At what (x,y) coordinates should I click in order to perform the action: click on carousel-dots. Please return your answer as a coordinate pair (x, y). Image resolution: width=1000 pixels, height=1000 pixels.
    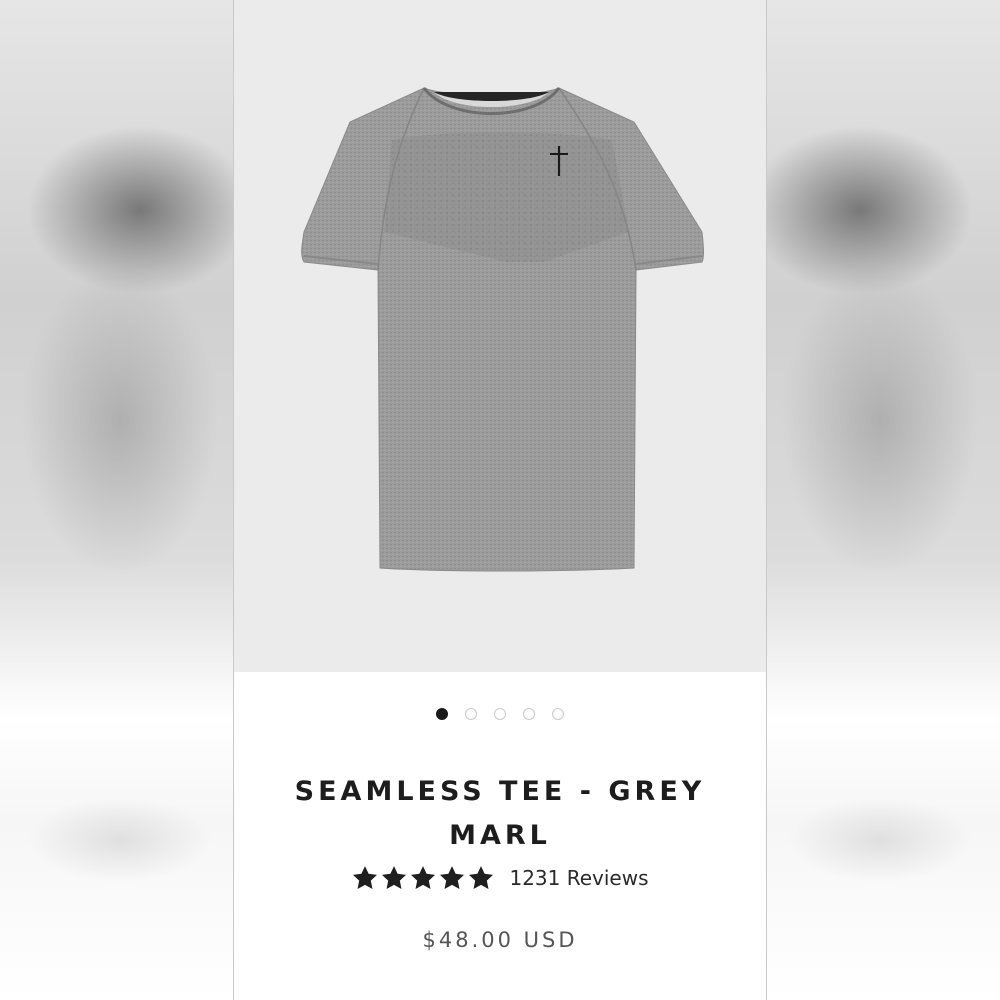
    Looking at the image, I should click on (500, 714).